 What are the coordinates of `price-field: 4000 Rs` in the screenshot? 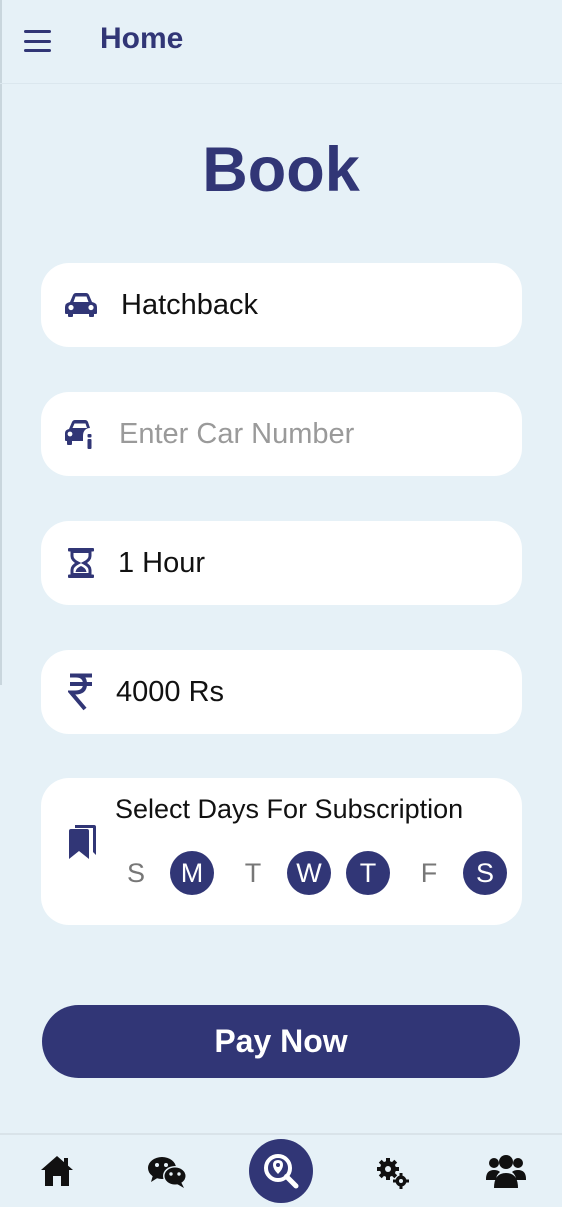 It's located at (281, 692).